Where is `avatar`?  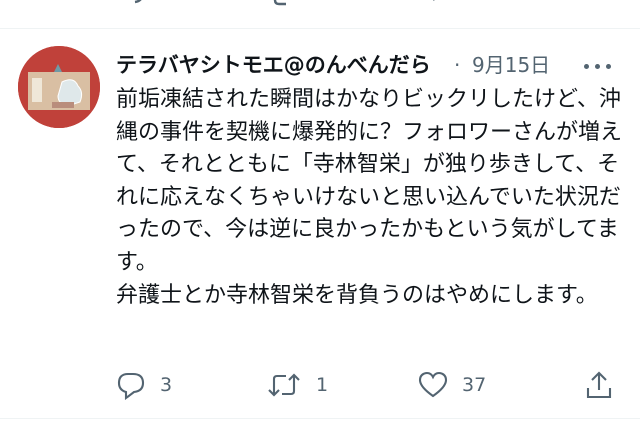
avatar is located at coordinates (59, 87).